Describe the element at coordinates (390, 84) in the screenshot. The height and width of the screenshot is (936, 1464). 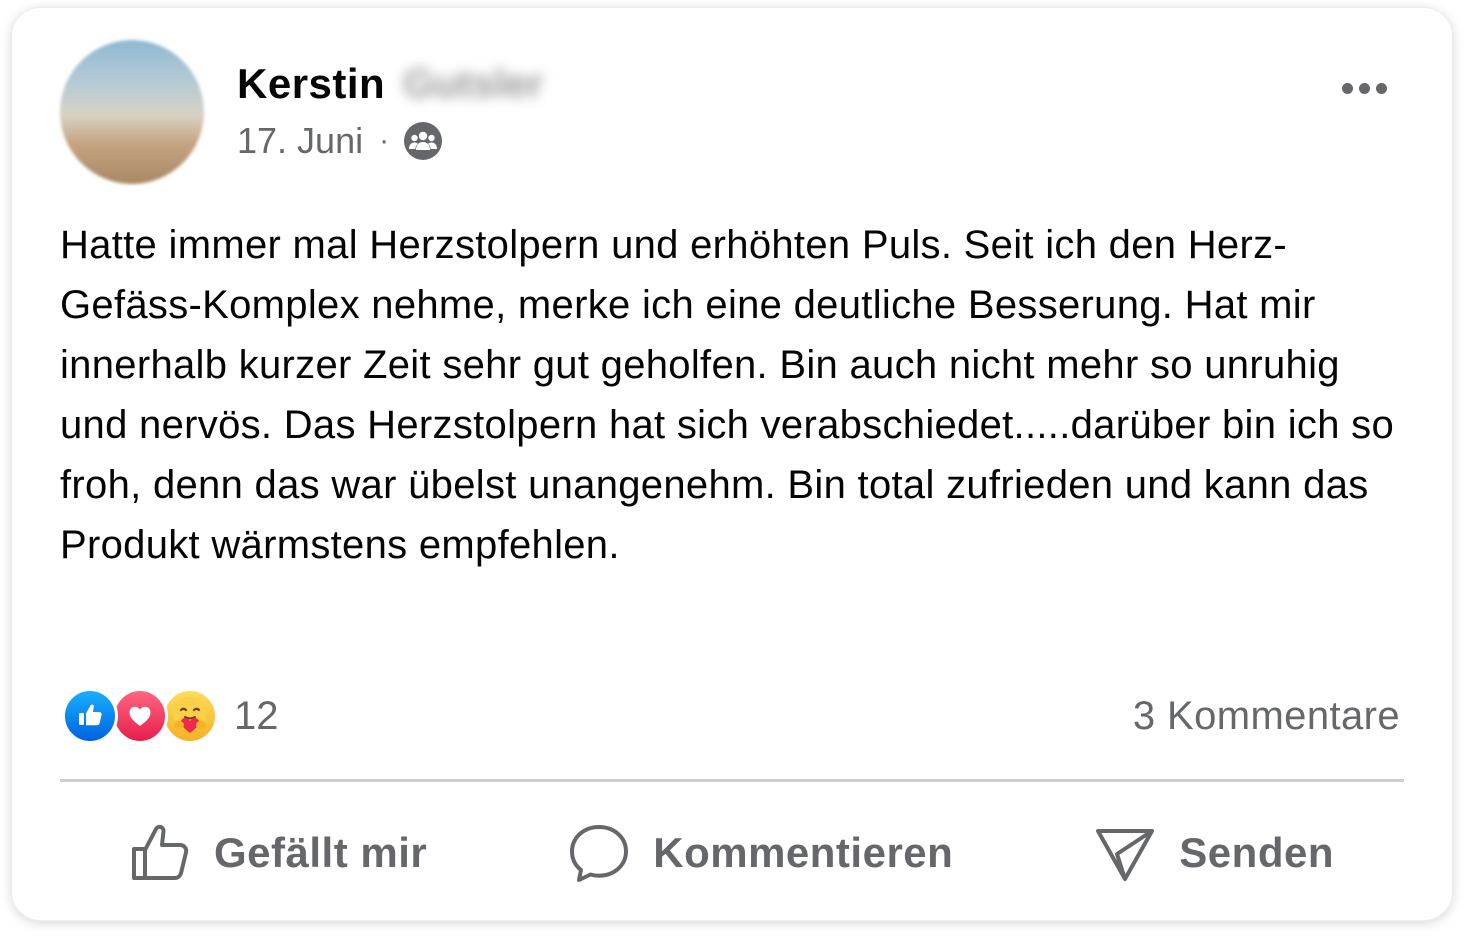
I see `author-name-row: Kerstin Gutsler` at that location.